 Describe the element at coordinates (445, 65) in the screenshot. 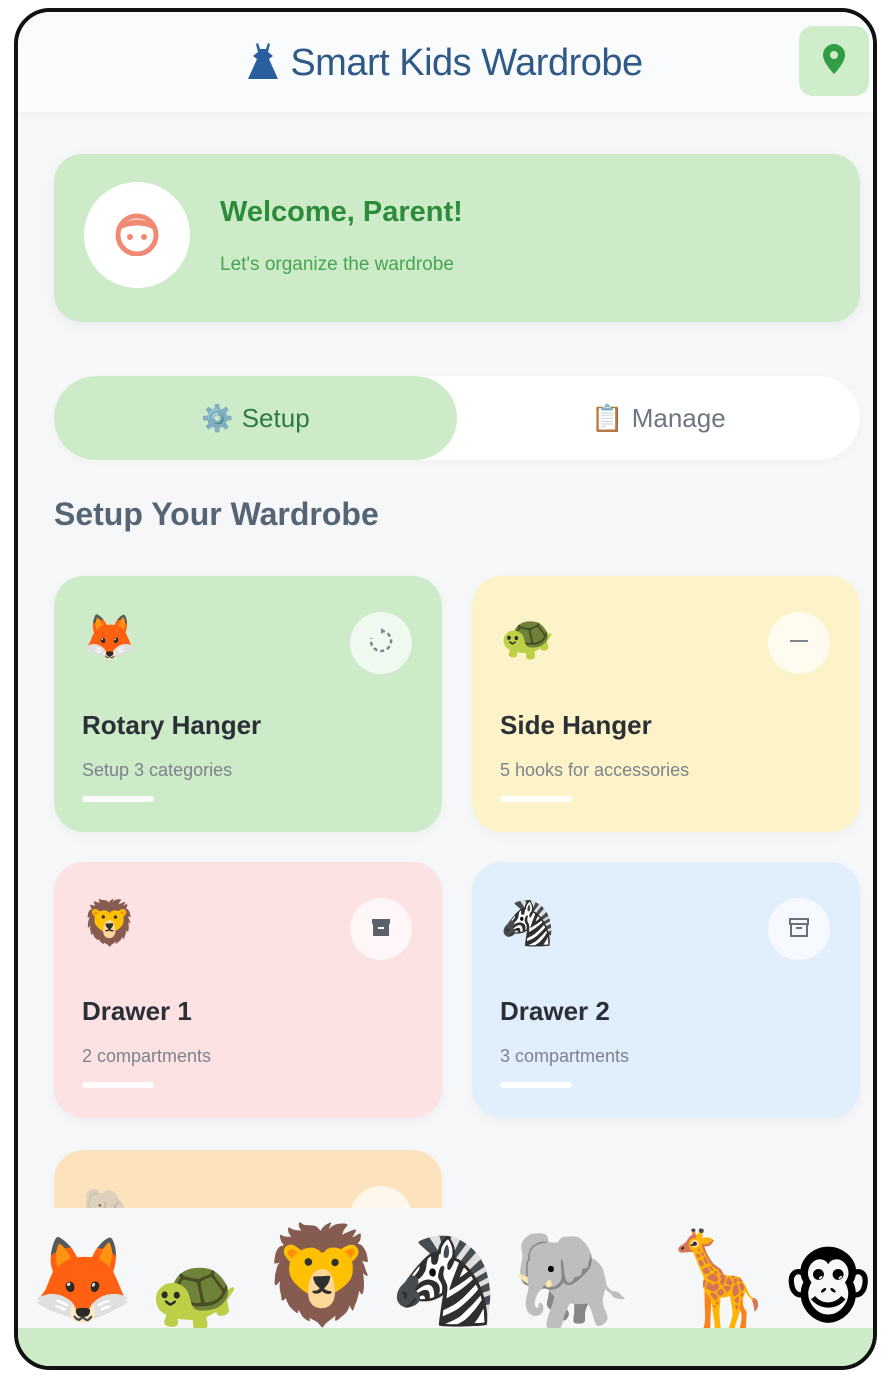

I see `app-title: Smart Kids Wardrobe` at that location.